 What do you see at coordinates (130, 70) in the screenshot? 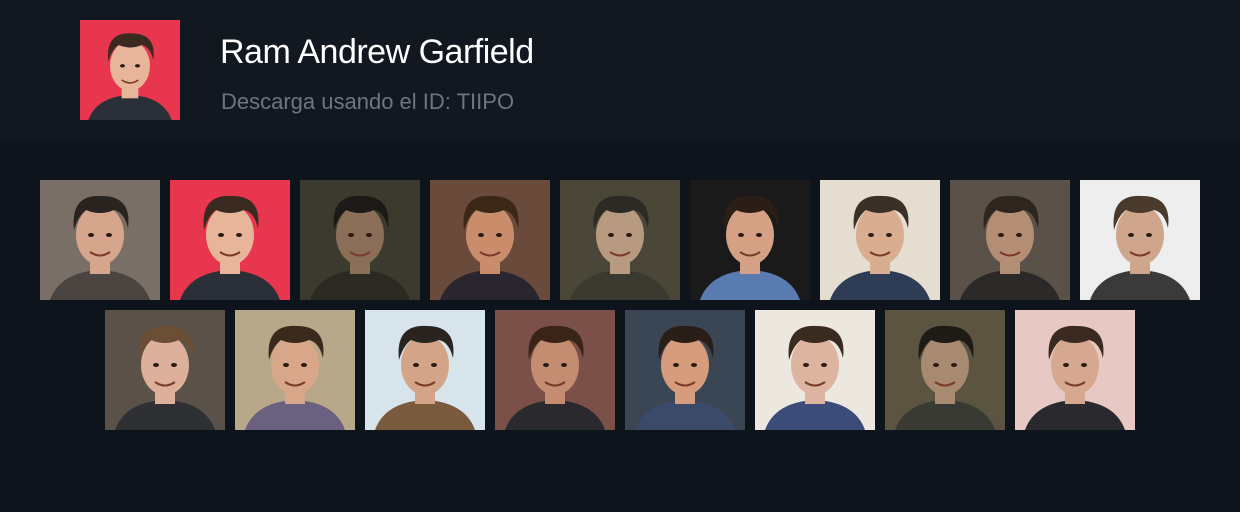
I see `profile-avatar` at bounding box center [130, 70].